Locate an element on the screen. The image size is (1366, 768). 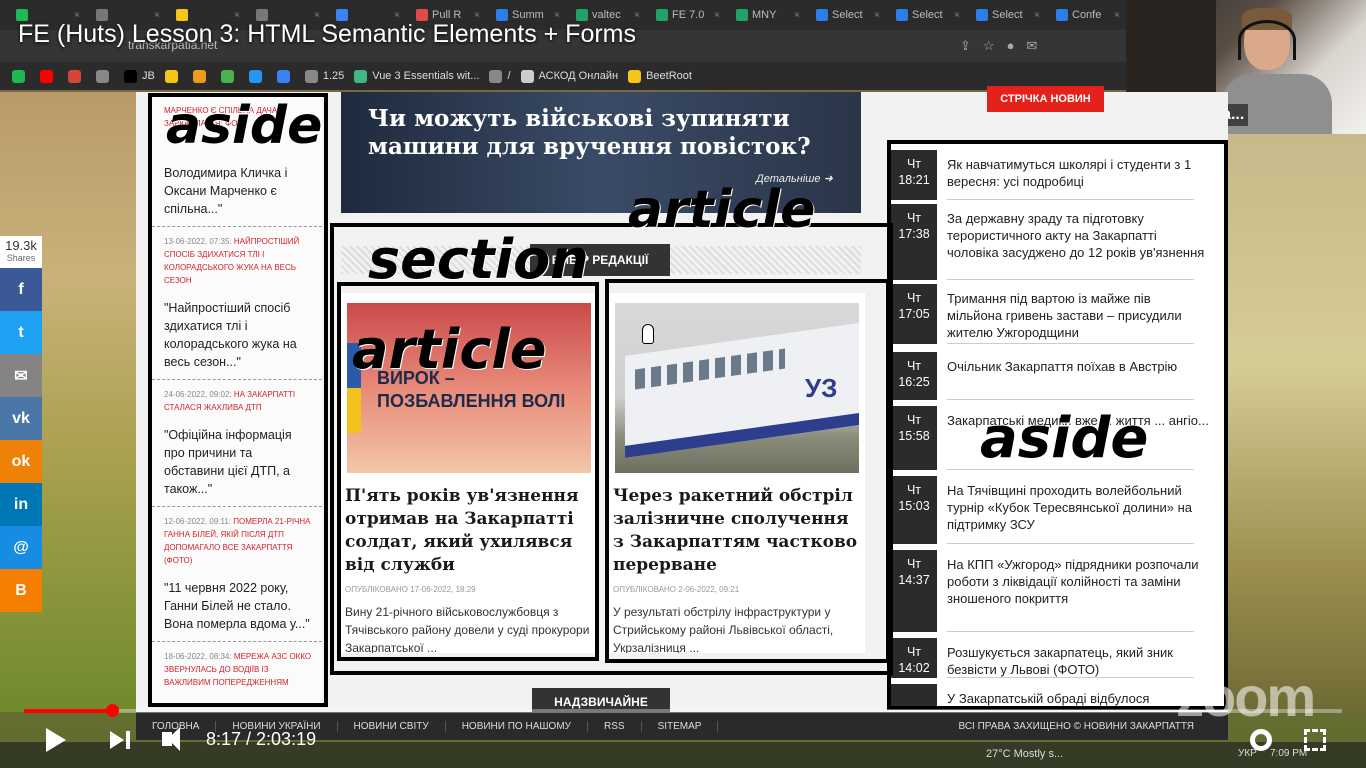
annotation-section: section is located at coordinates (478, 259).